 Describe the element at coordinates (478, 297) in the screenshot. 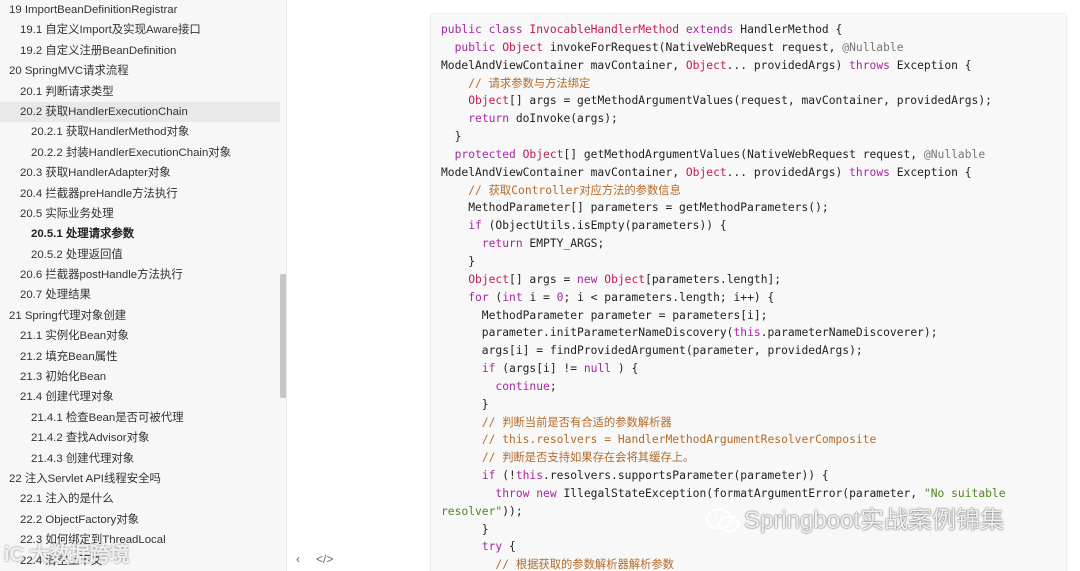

I see `code-token: for` at that location.